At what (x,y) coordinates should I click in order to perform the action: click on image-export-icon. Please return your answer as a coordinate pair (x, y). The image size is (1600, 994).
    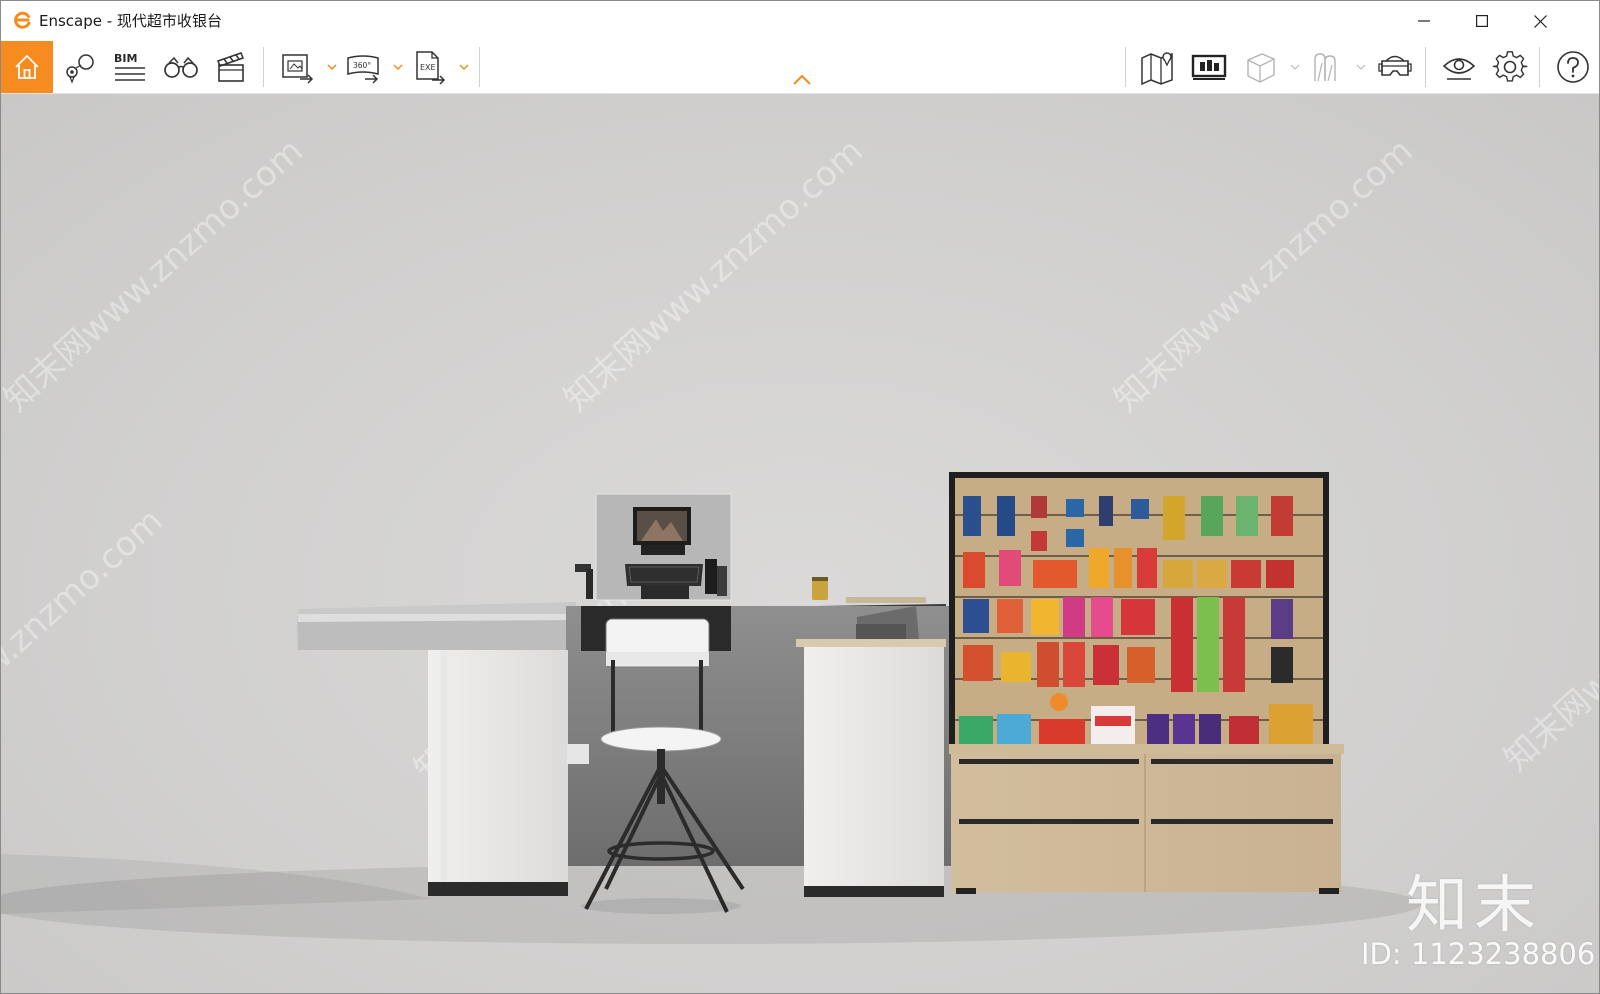
    Looking at the image, I should click on (298, 69).